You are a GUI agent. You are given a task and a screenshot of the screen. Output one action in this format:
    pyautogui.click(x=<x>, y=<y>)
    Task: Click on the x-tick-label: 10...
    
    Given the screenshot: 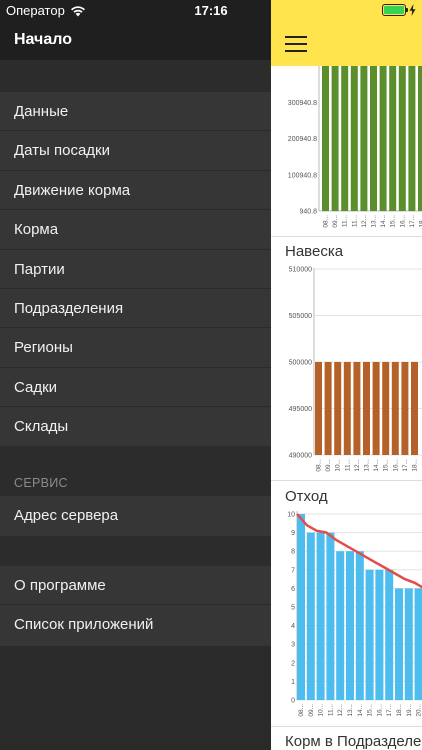 What is the action you would take?
    pyautogui.click(x=338, y=465)
    